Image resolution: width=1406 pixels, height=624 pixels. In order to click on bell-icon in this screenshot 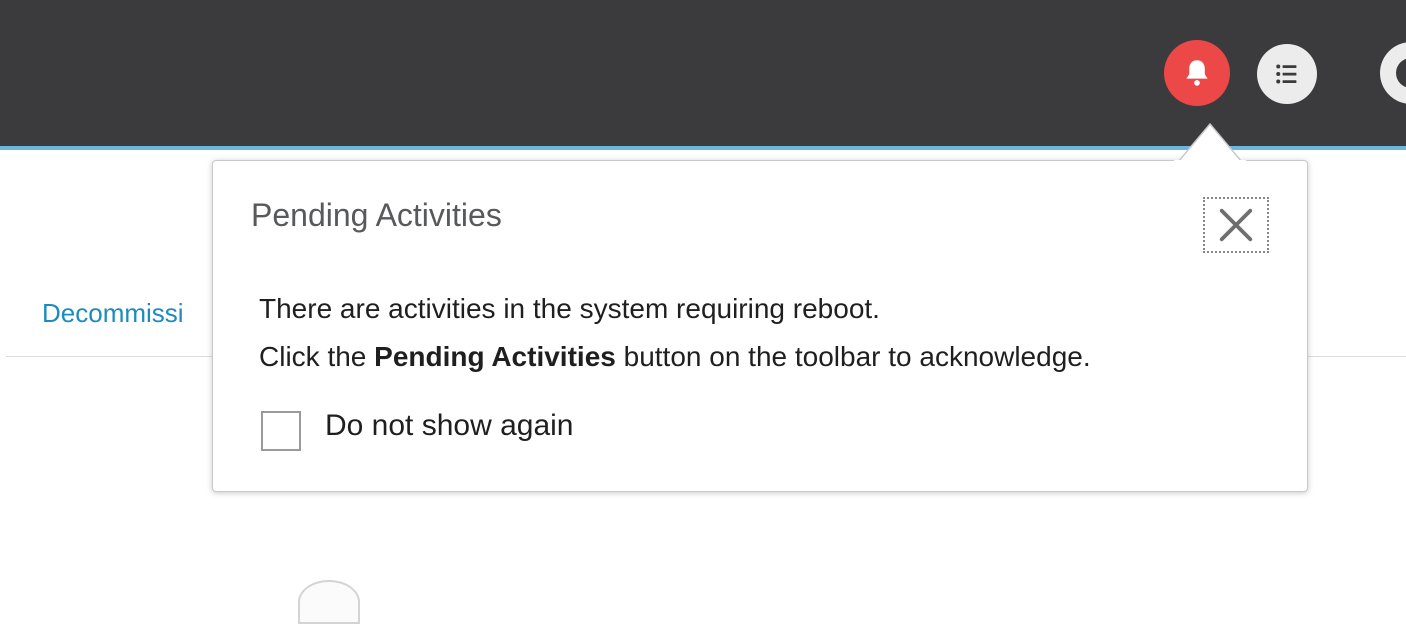, I will do `click(1197, 73)`.